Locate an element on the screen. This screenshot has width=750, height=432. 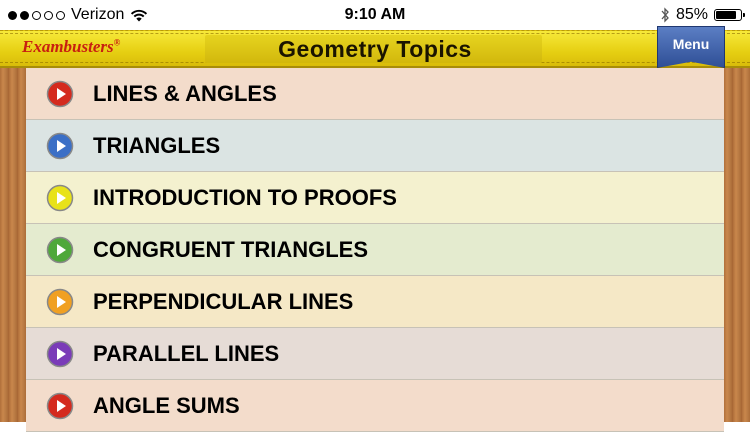
topic-label: ANGLE SUMS is located at coordinates (166, 405).